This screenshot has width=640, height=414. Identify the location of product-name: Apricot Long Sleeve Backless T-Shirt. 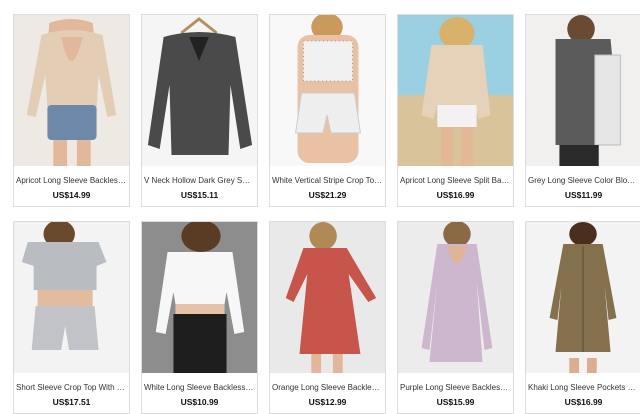
(71, 175).